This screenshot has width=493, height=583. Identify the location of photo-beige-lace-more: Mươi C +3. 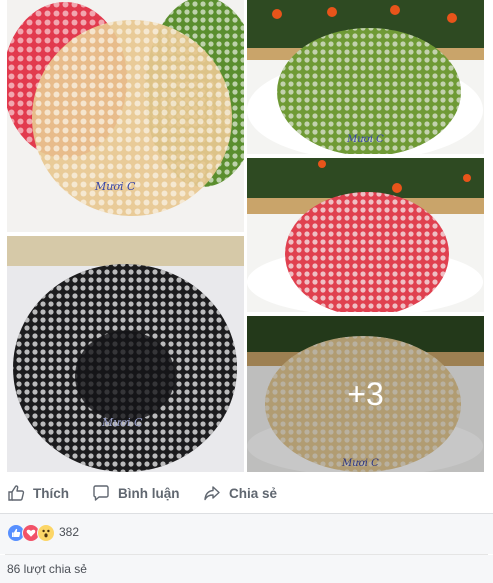
(365, 394).